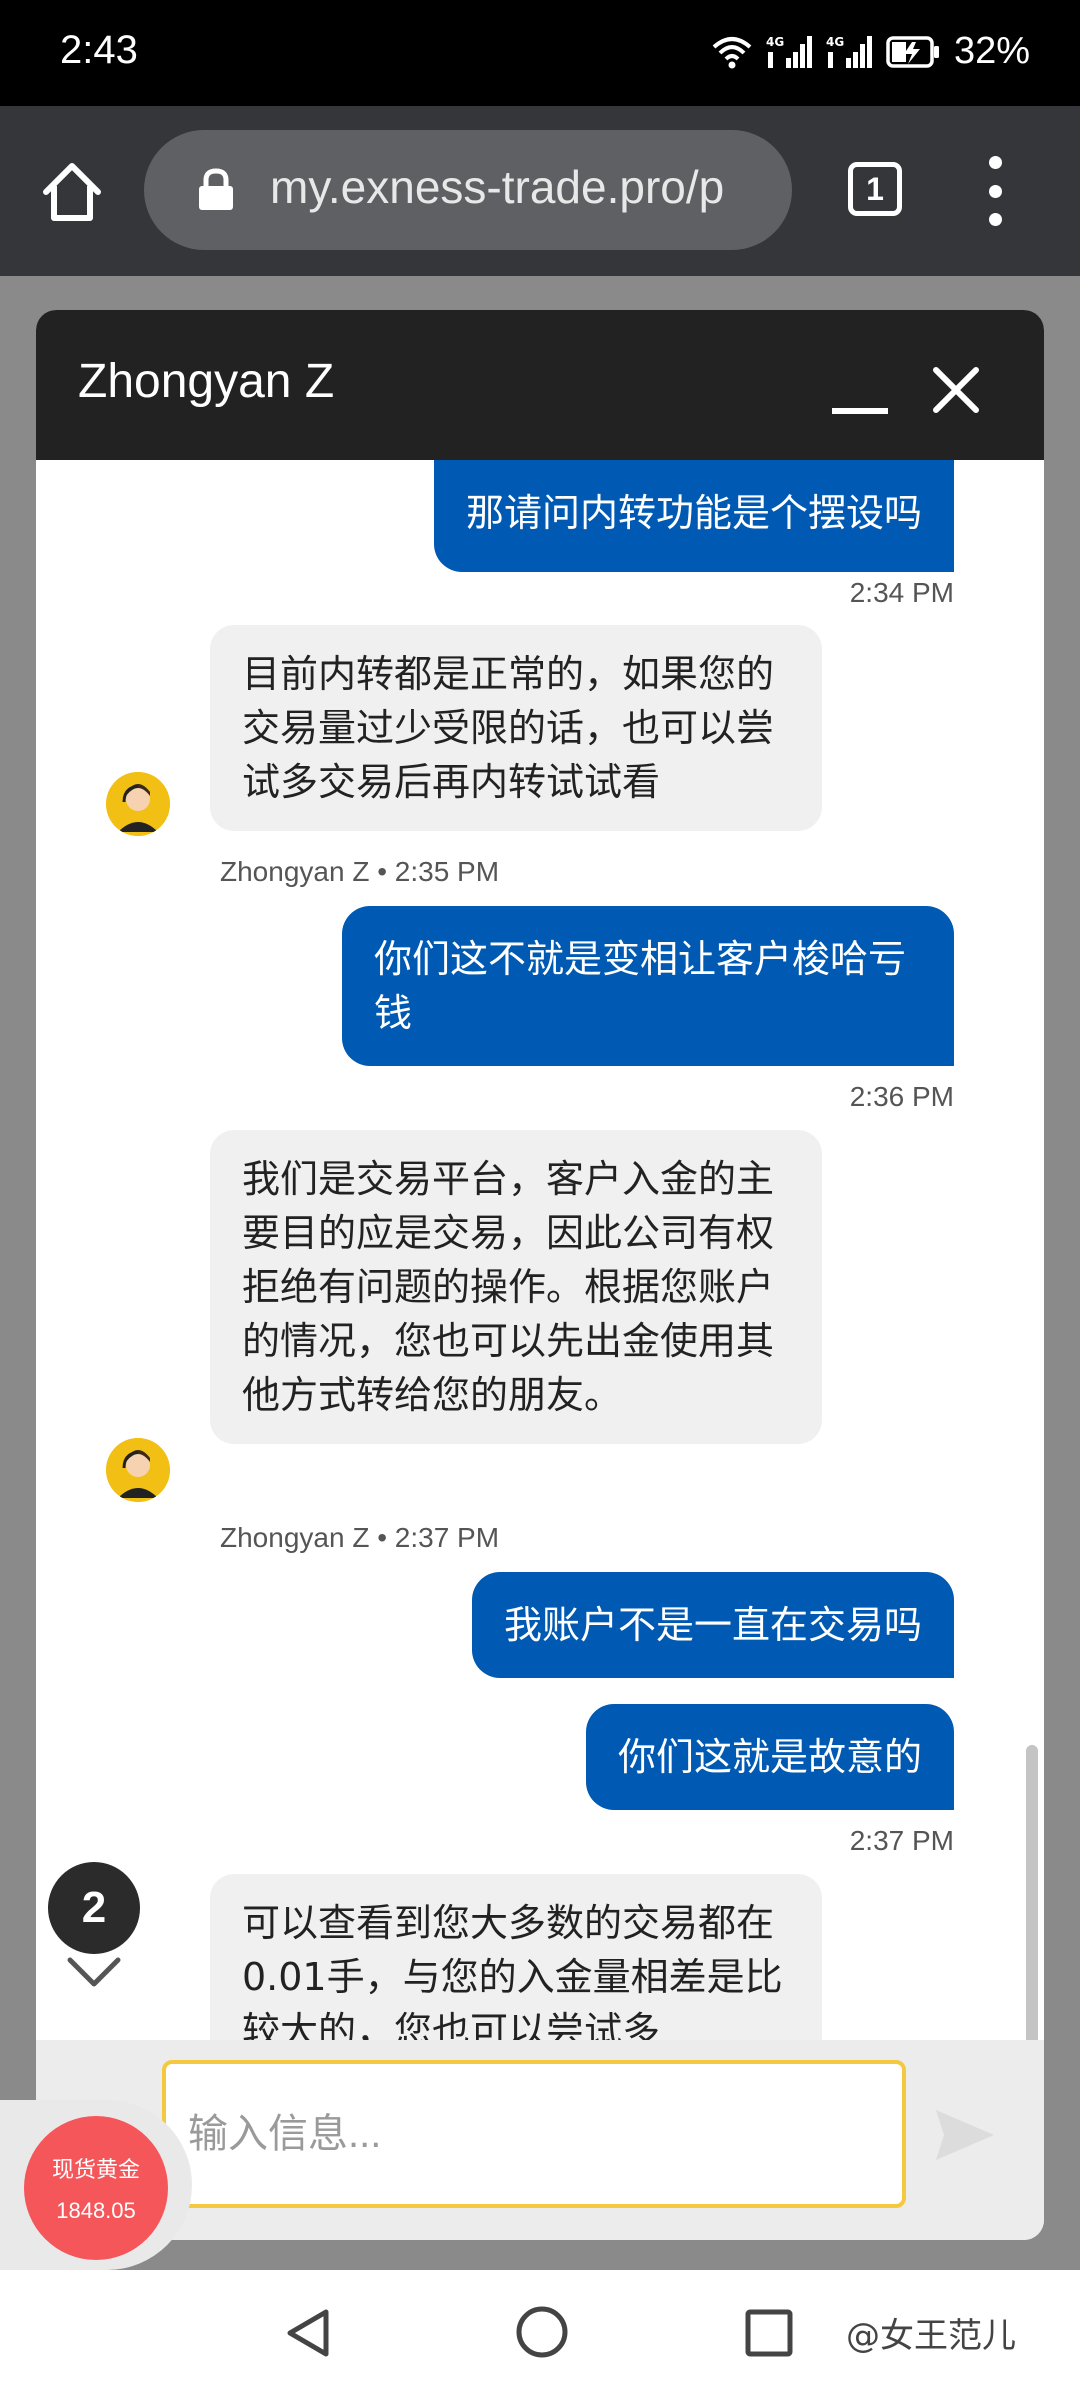 The height and width of the screenshot is (2388, 1080). I want to click on send-button, so click(965, 2135).